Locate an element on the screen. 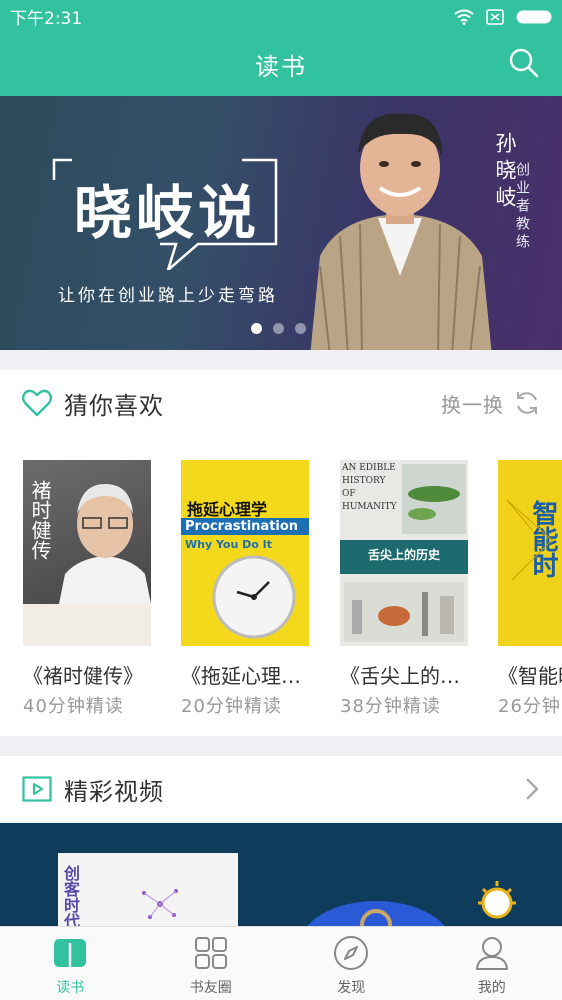 The height and width of the screenshot is (1000, 562). video-section-header: 精彩视频 is located at coordinates (281, 789).